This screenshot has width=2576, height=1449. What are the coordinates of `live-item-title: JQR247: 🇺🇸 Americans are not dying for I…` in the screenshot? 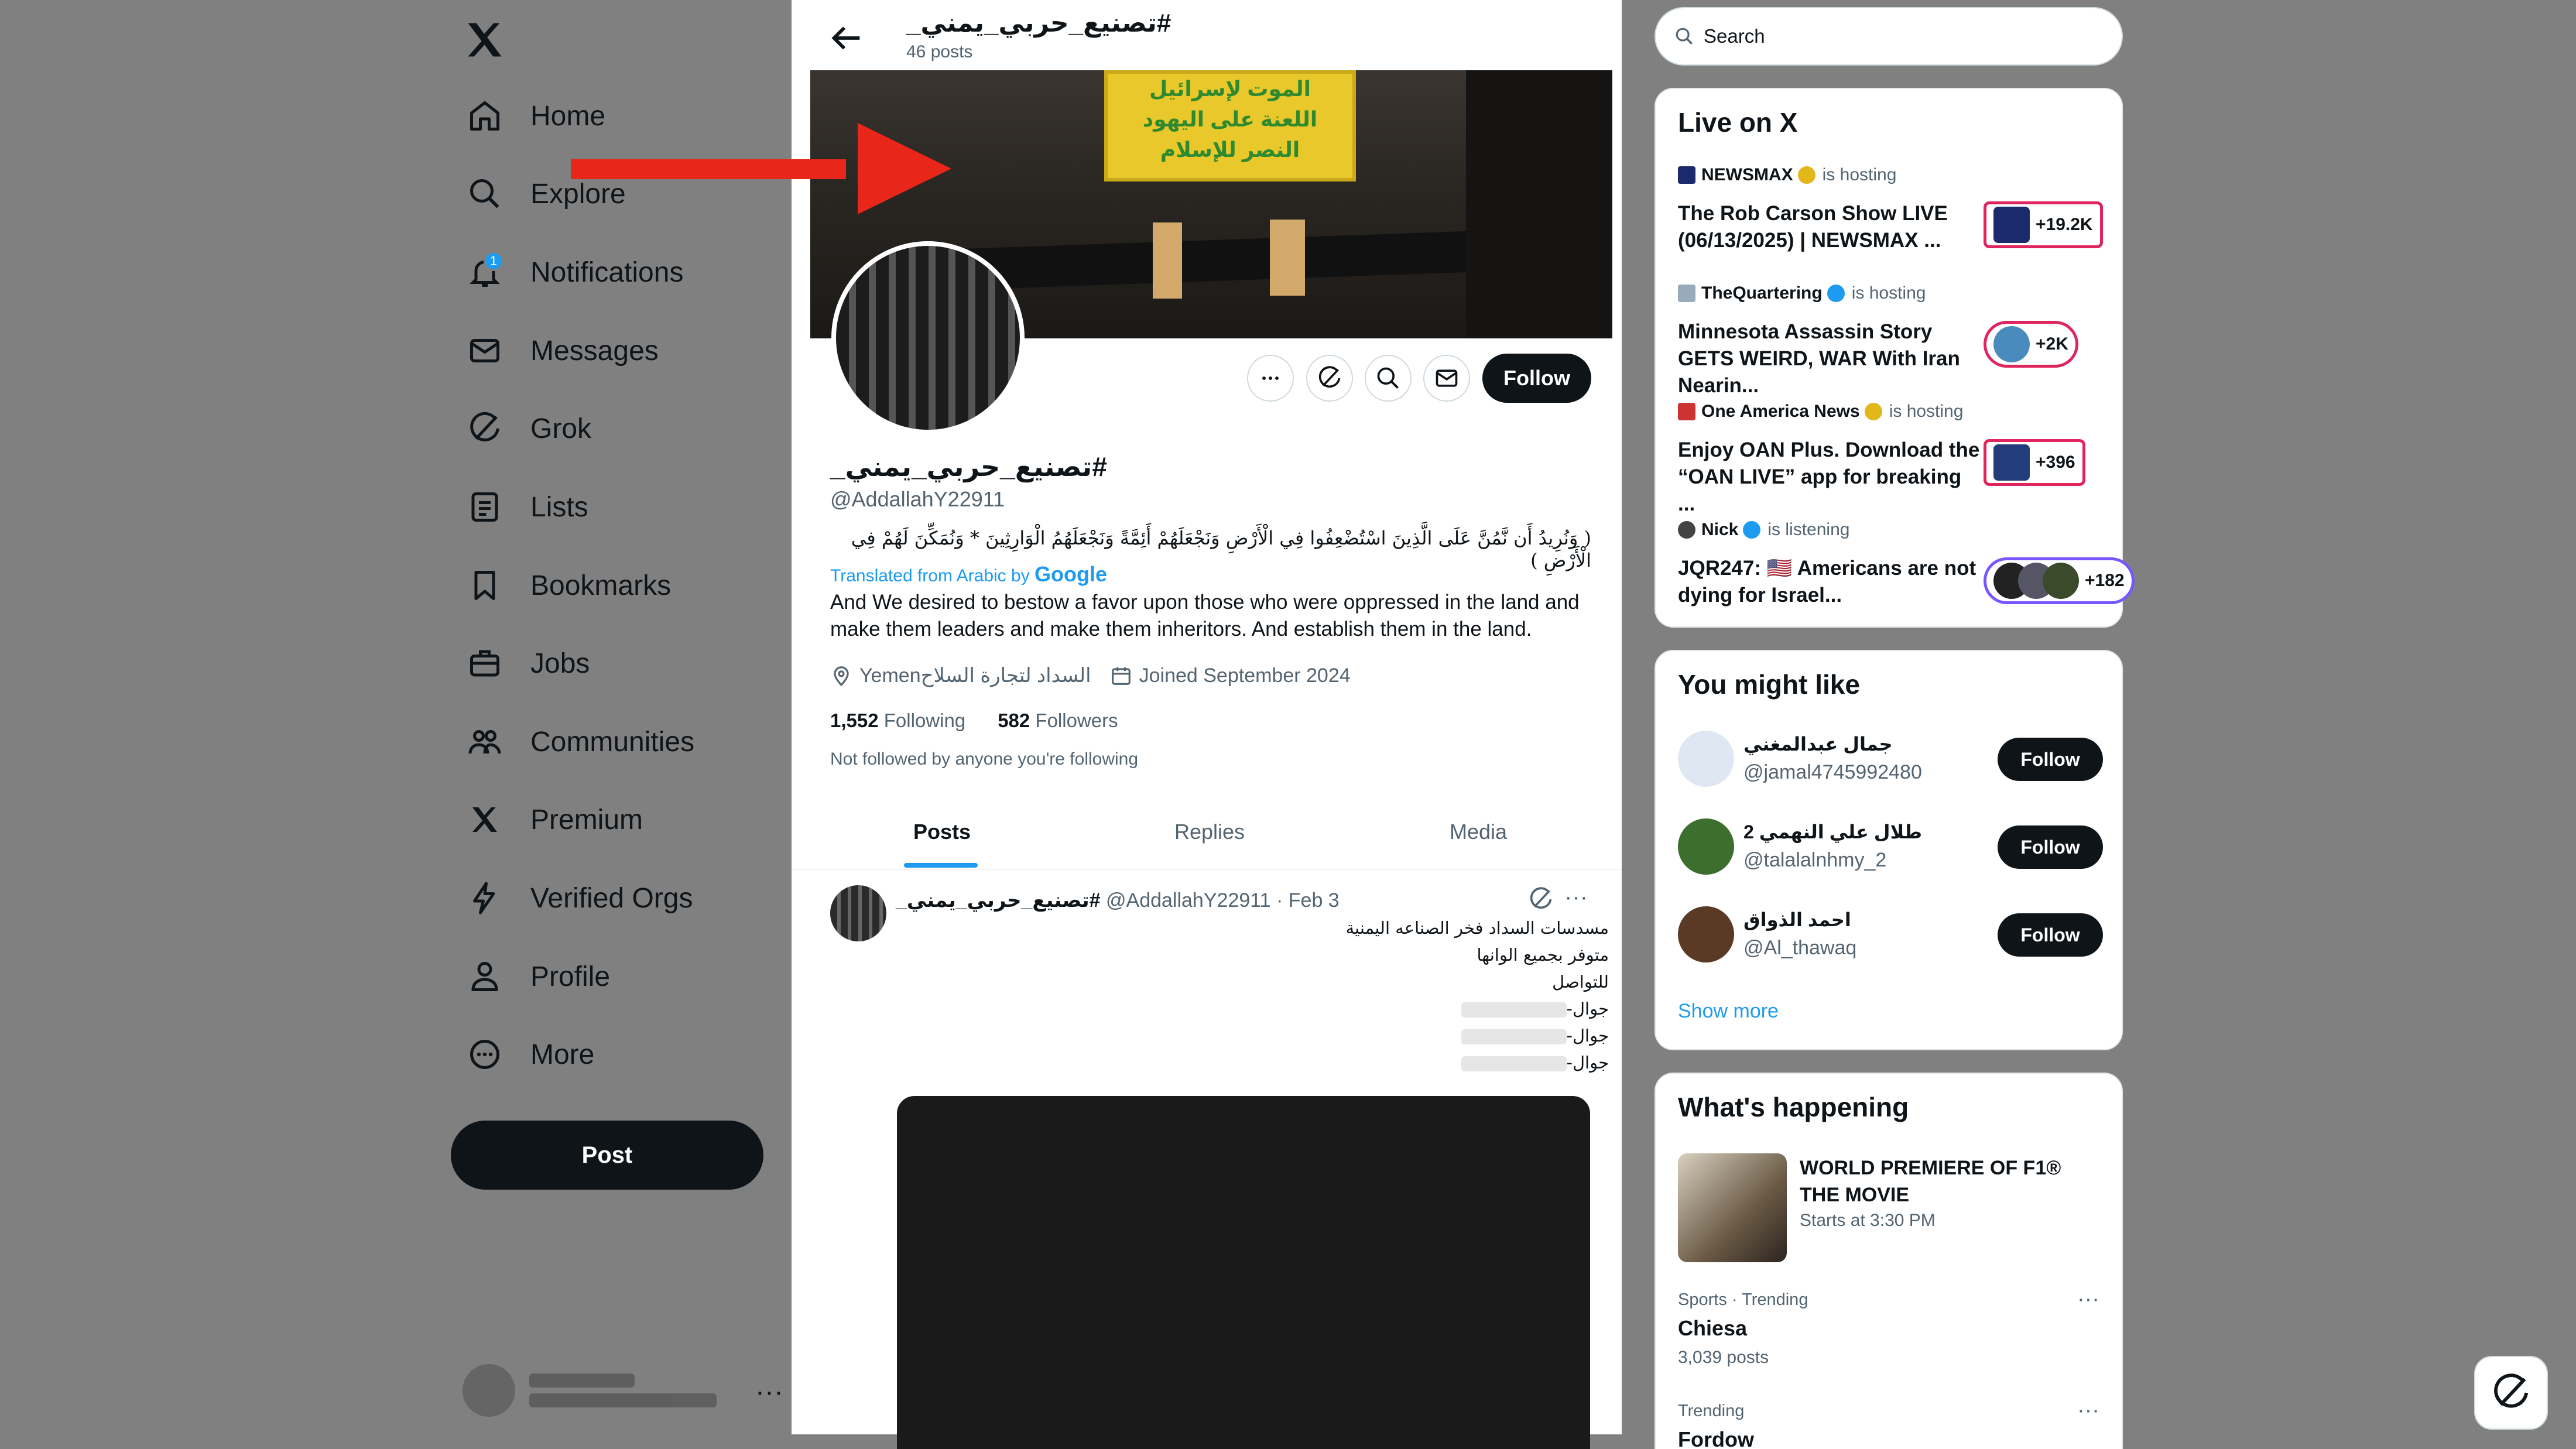 It's located at (1830, 582).